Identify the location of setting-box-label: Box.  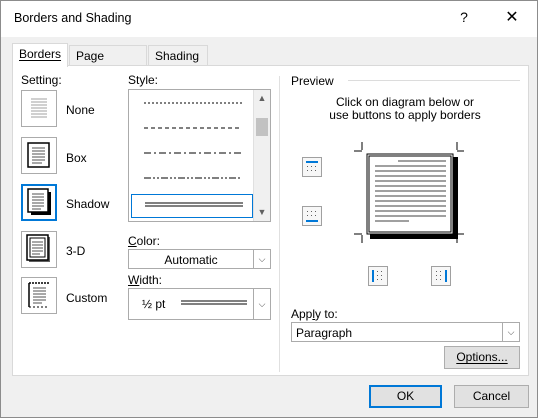
(76, 158).